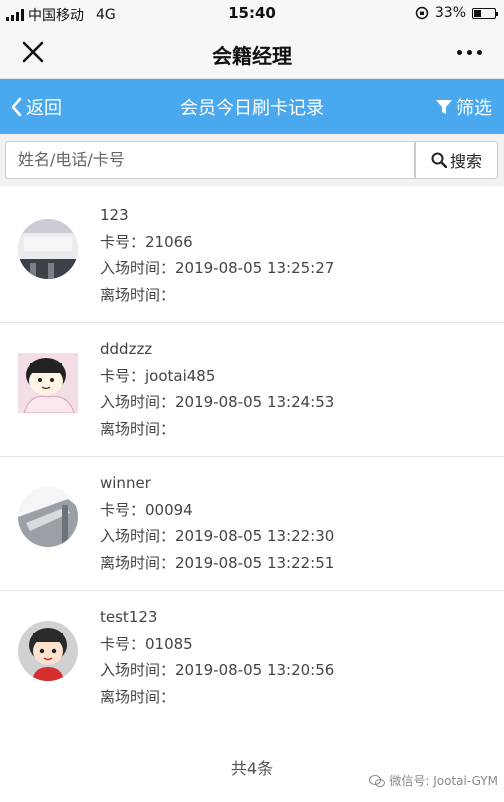 This screenshot has height=802, width=504. I want to click on search-button: 搜索, so click(456, 160).